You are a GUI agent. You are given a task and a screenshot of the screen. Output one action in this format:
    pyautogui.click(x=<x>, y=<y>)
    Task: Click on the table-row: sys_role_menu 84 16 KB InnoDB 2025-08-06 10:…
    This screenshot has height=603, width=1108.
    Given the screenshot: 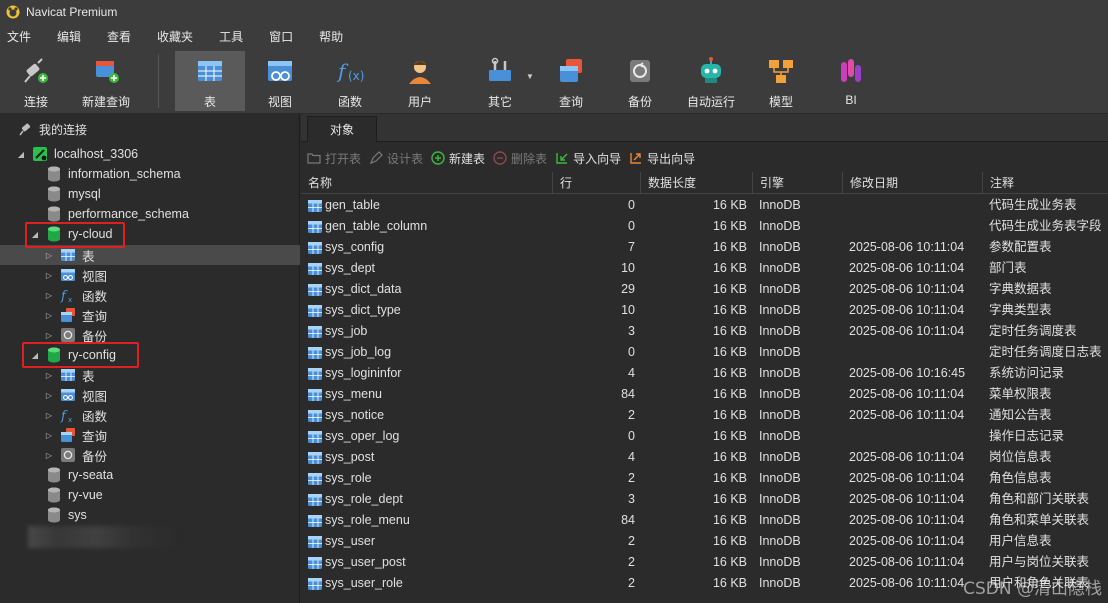 What is the action you would take?
    pyautogui.click(x=704, y=520)
    